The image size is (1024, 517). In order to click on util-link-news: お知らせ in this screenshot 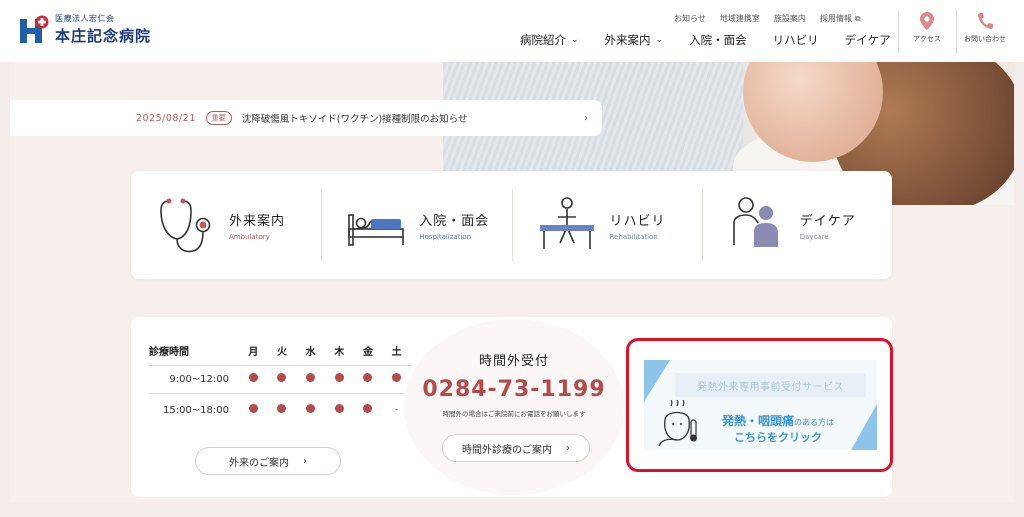, I will do `click(690, 18)`.